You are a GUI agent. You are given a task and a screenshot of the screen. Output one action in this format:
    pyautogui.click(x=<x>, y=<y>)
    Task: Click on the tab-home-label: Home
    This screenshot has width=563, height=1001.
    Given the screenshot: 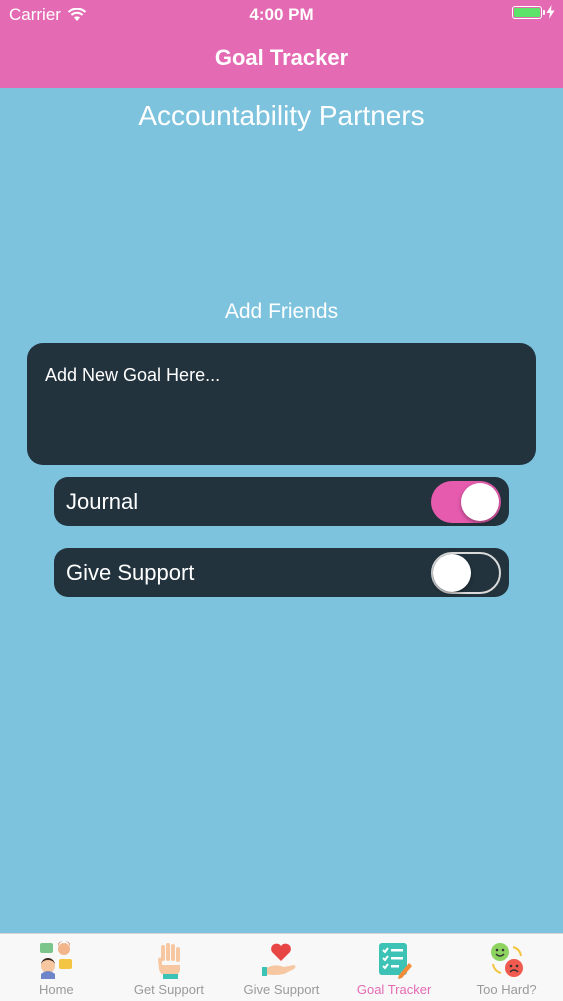 What is the action you would take?
    pyautogui.click(x=56, y=989)
    